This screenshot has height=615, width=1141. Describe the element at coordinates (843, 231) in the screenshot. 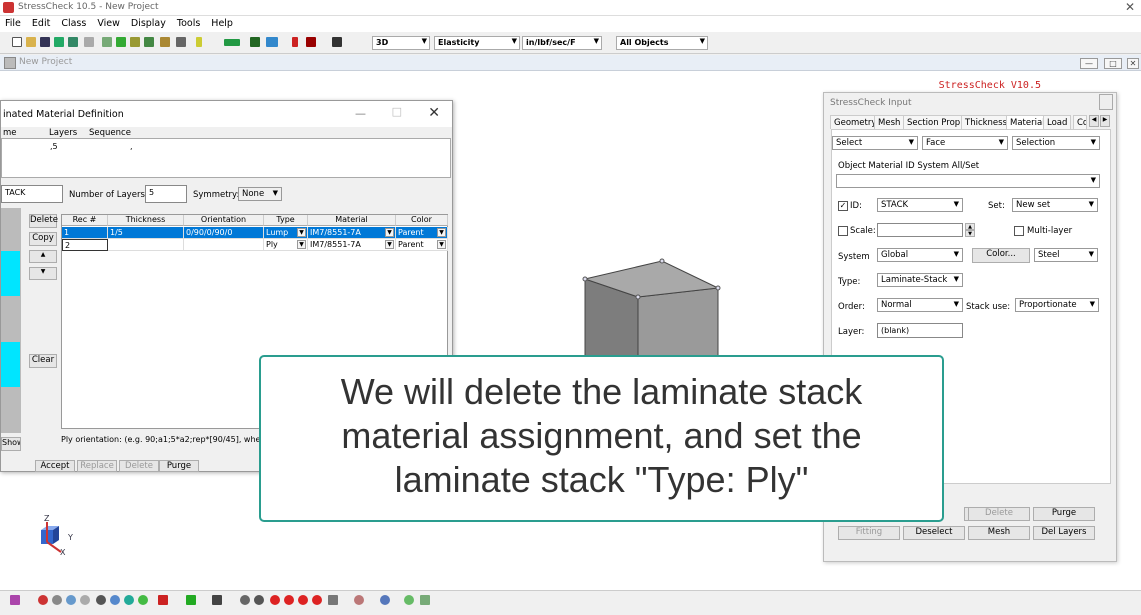

I see `scale-checkbox` at that location.